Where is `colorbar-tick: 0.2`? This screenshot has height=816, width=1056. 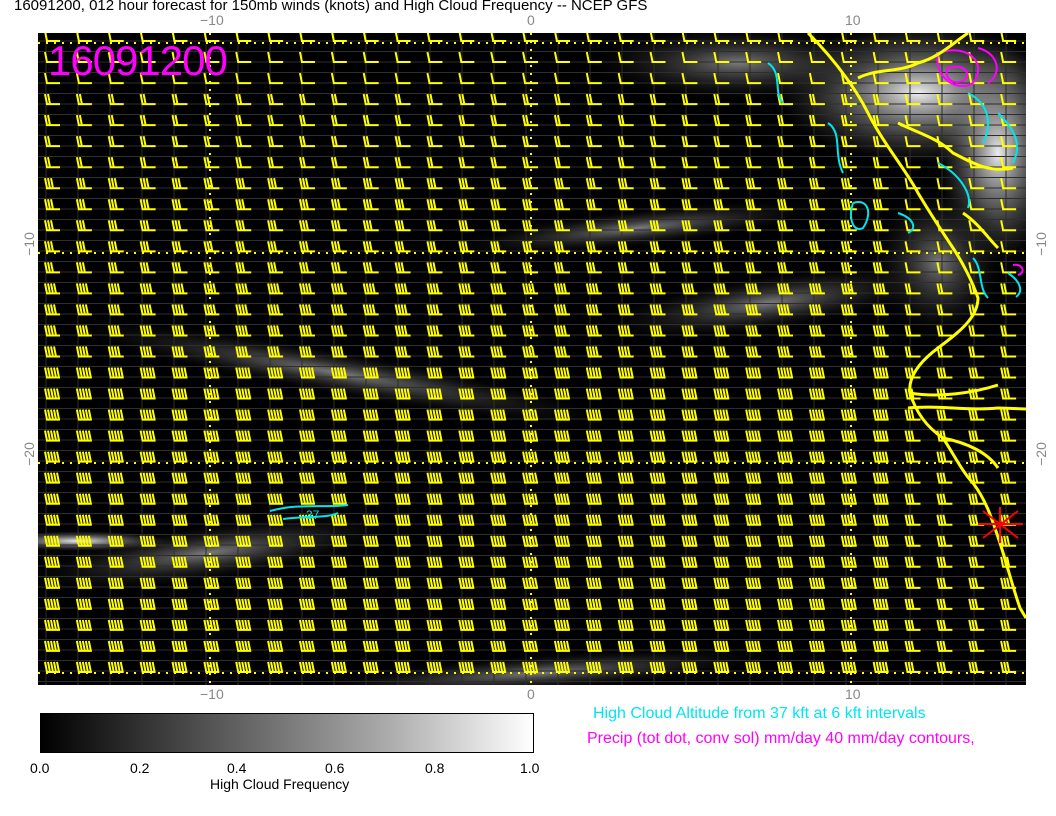 colorbar-tick: 0.2 is located at coordinates (140, 768).